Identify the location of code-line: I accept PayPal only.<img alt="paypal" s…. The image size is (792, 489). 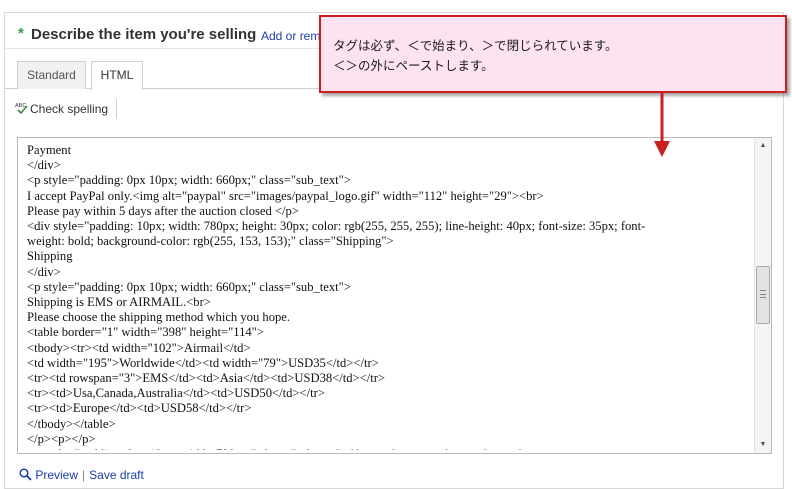
(285, 195).